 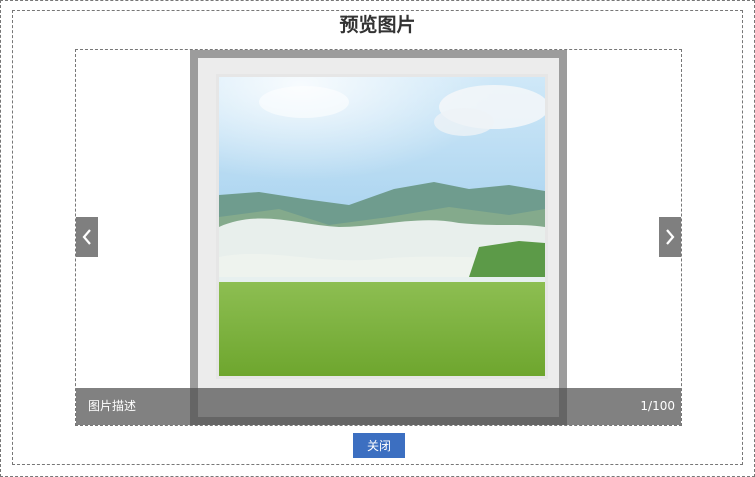 I want to click on image-counter: 1/100, so click(x=657, y=406).